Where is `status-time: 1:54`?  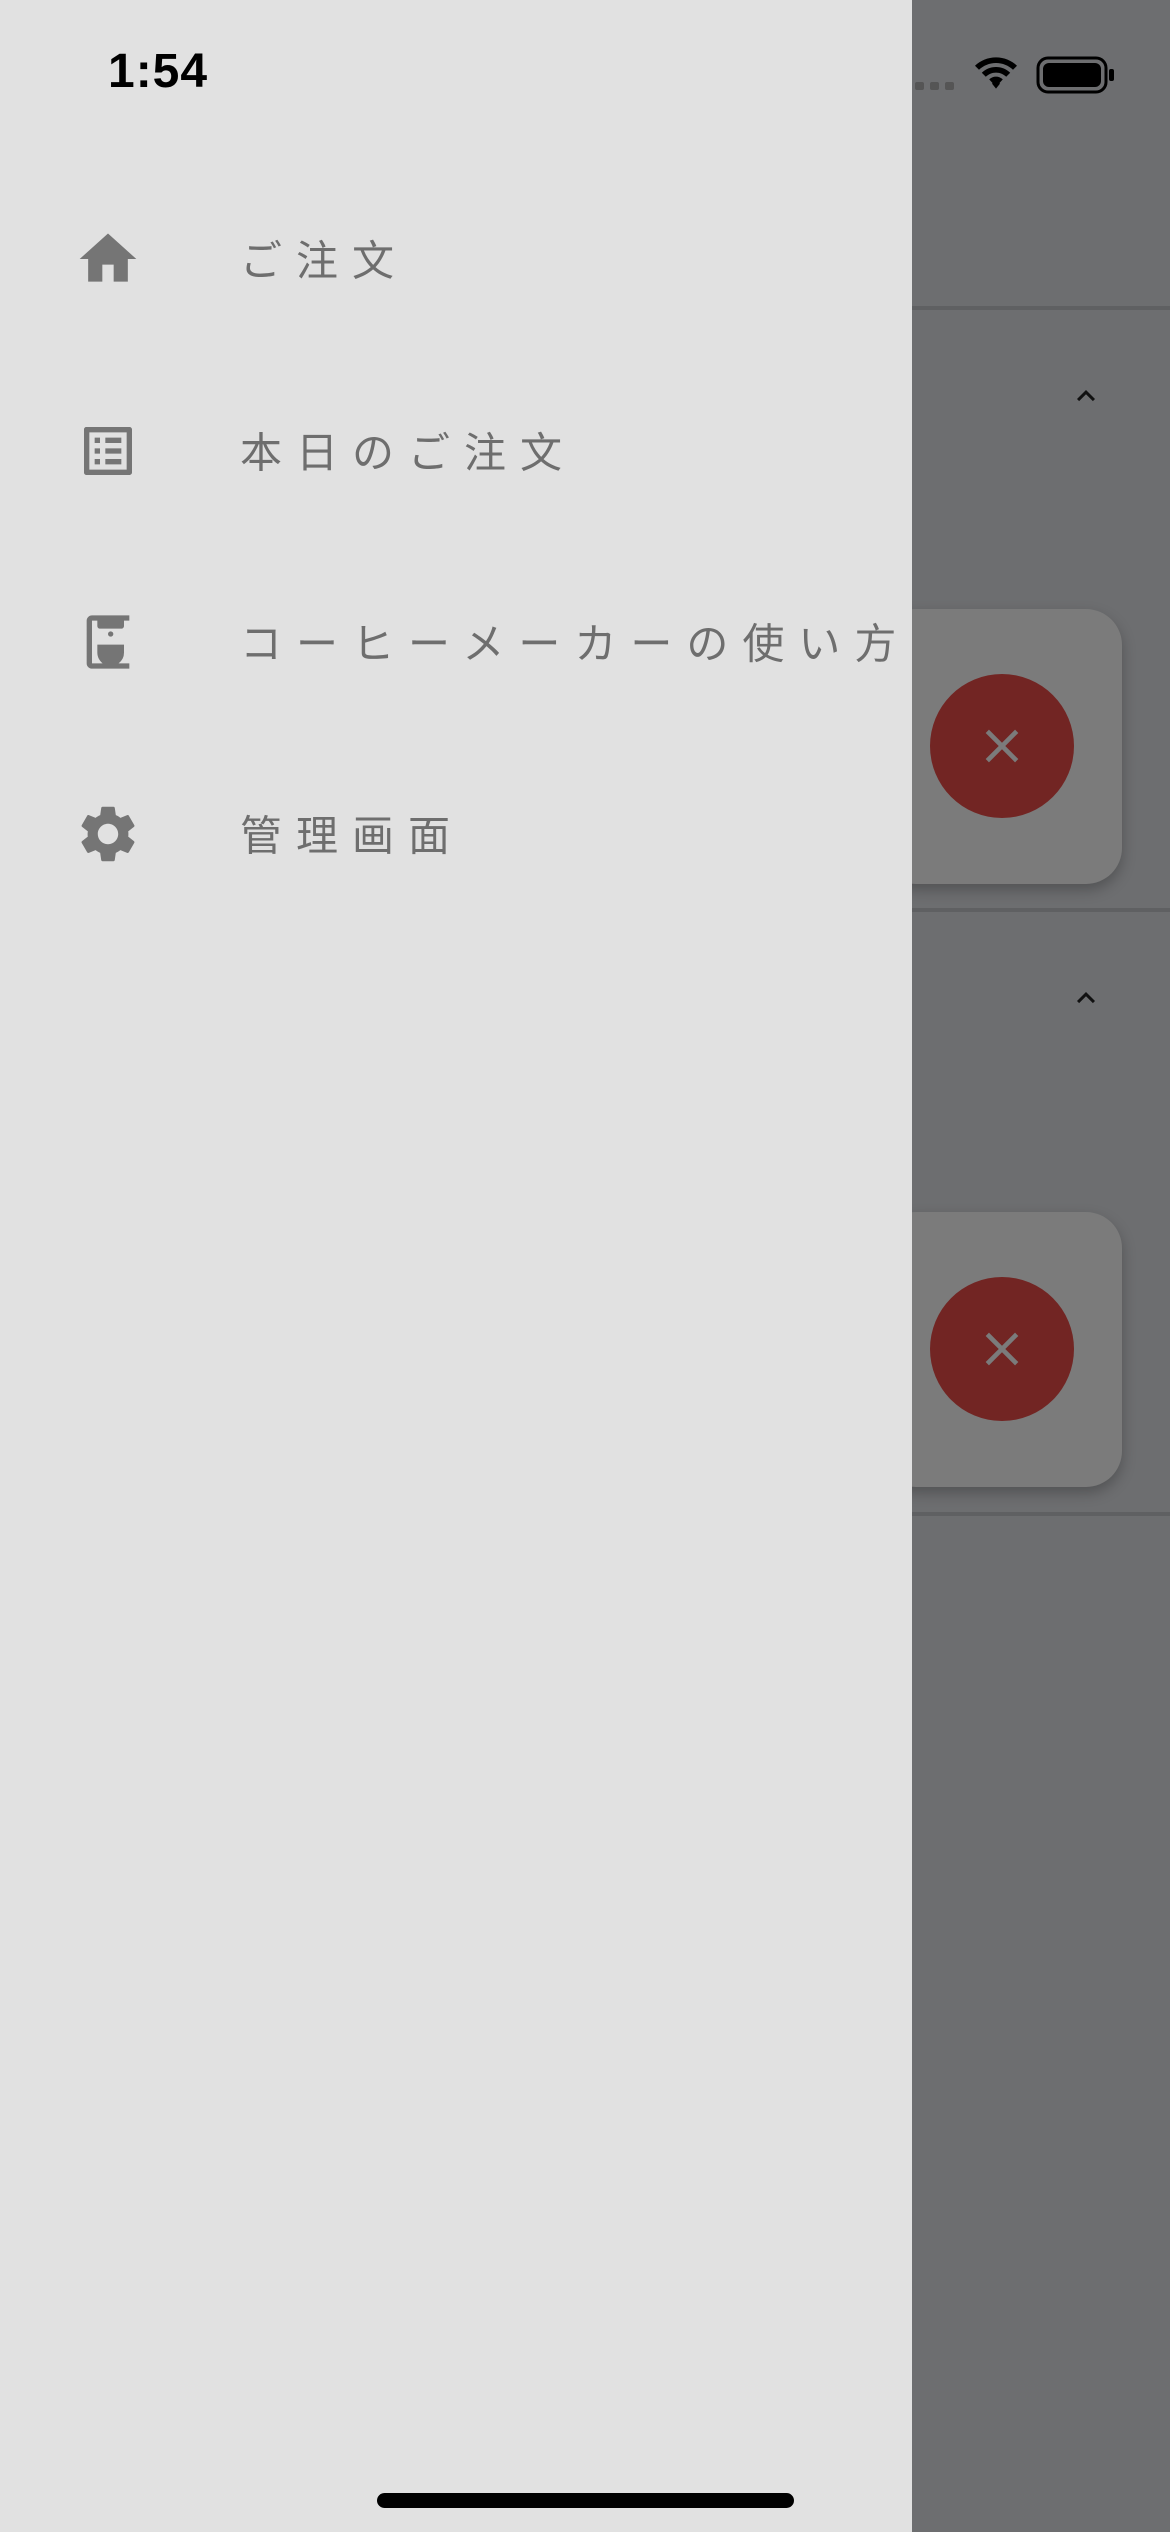 status-time: 1:54 is located at coordinates (158, 71).